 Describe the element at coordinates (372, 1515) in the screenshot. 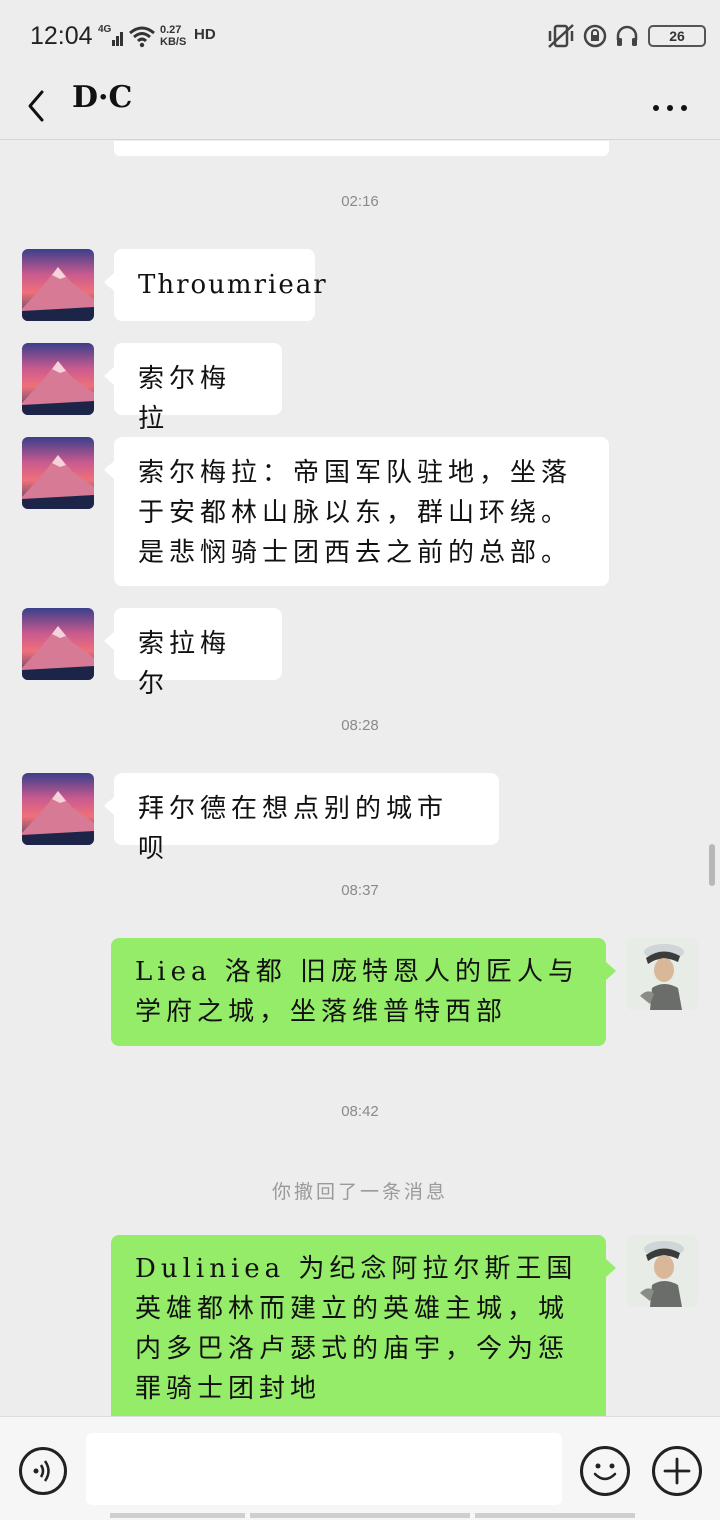

I see `nav-gesture-bar` at that location.